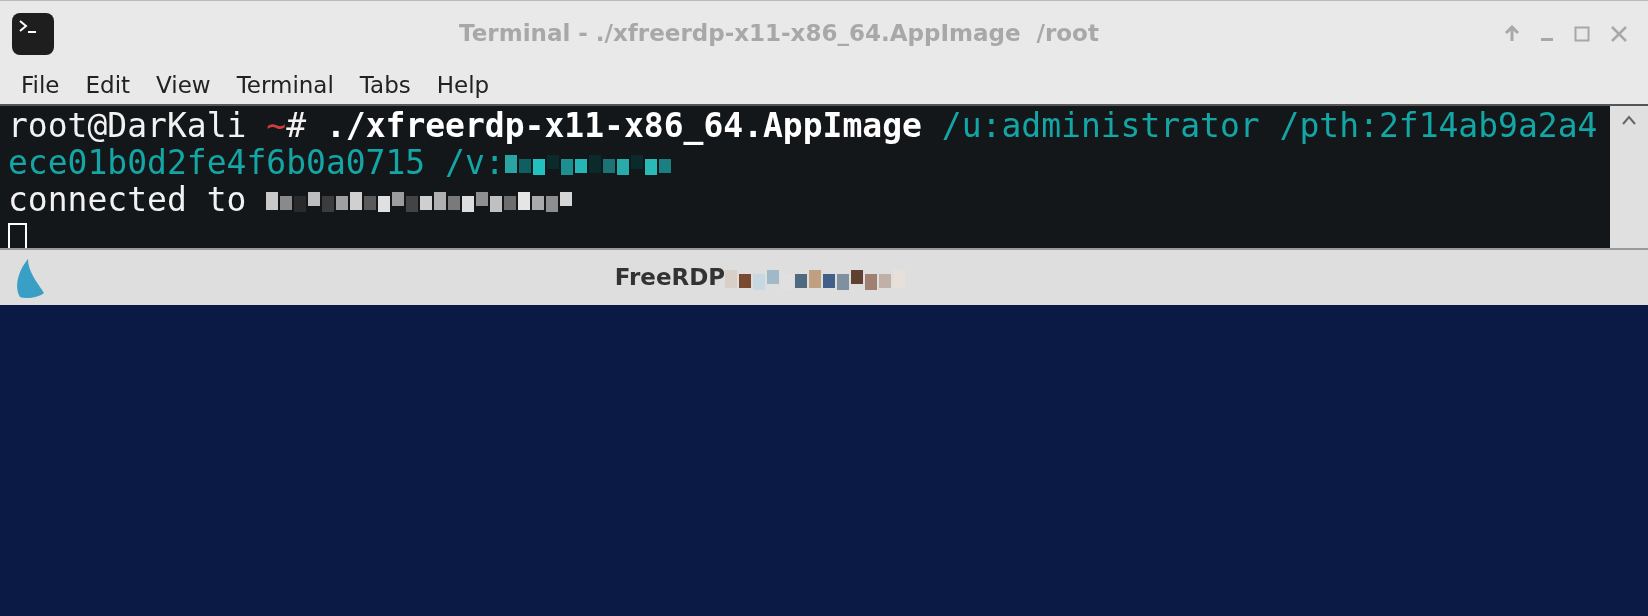  I want to click on menu-item: Help, so click(463, 85).